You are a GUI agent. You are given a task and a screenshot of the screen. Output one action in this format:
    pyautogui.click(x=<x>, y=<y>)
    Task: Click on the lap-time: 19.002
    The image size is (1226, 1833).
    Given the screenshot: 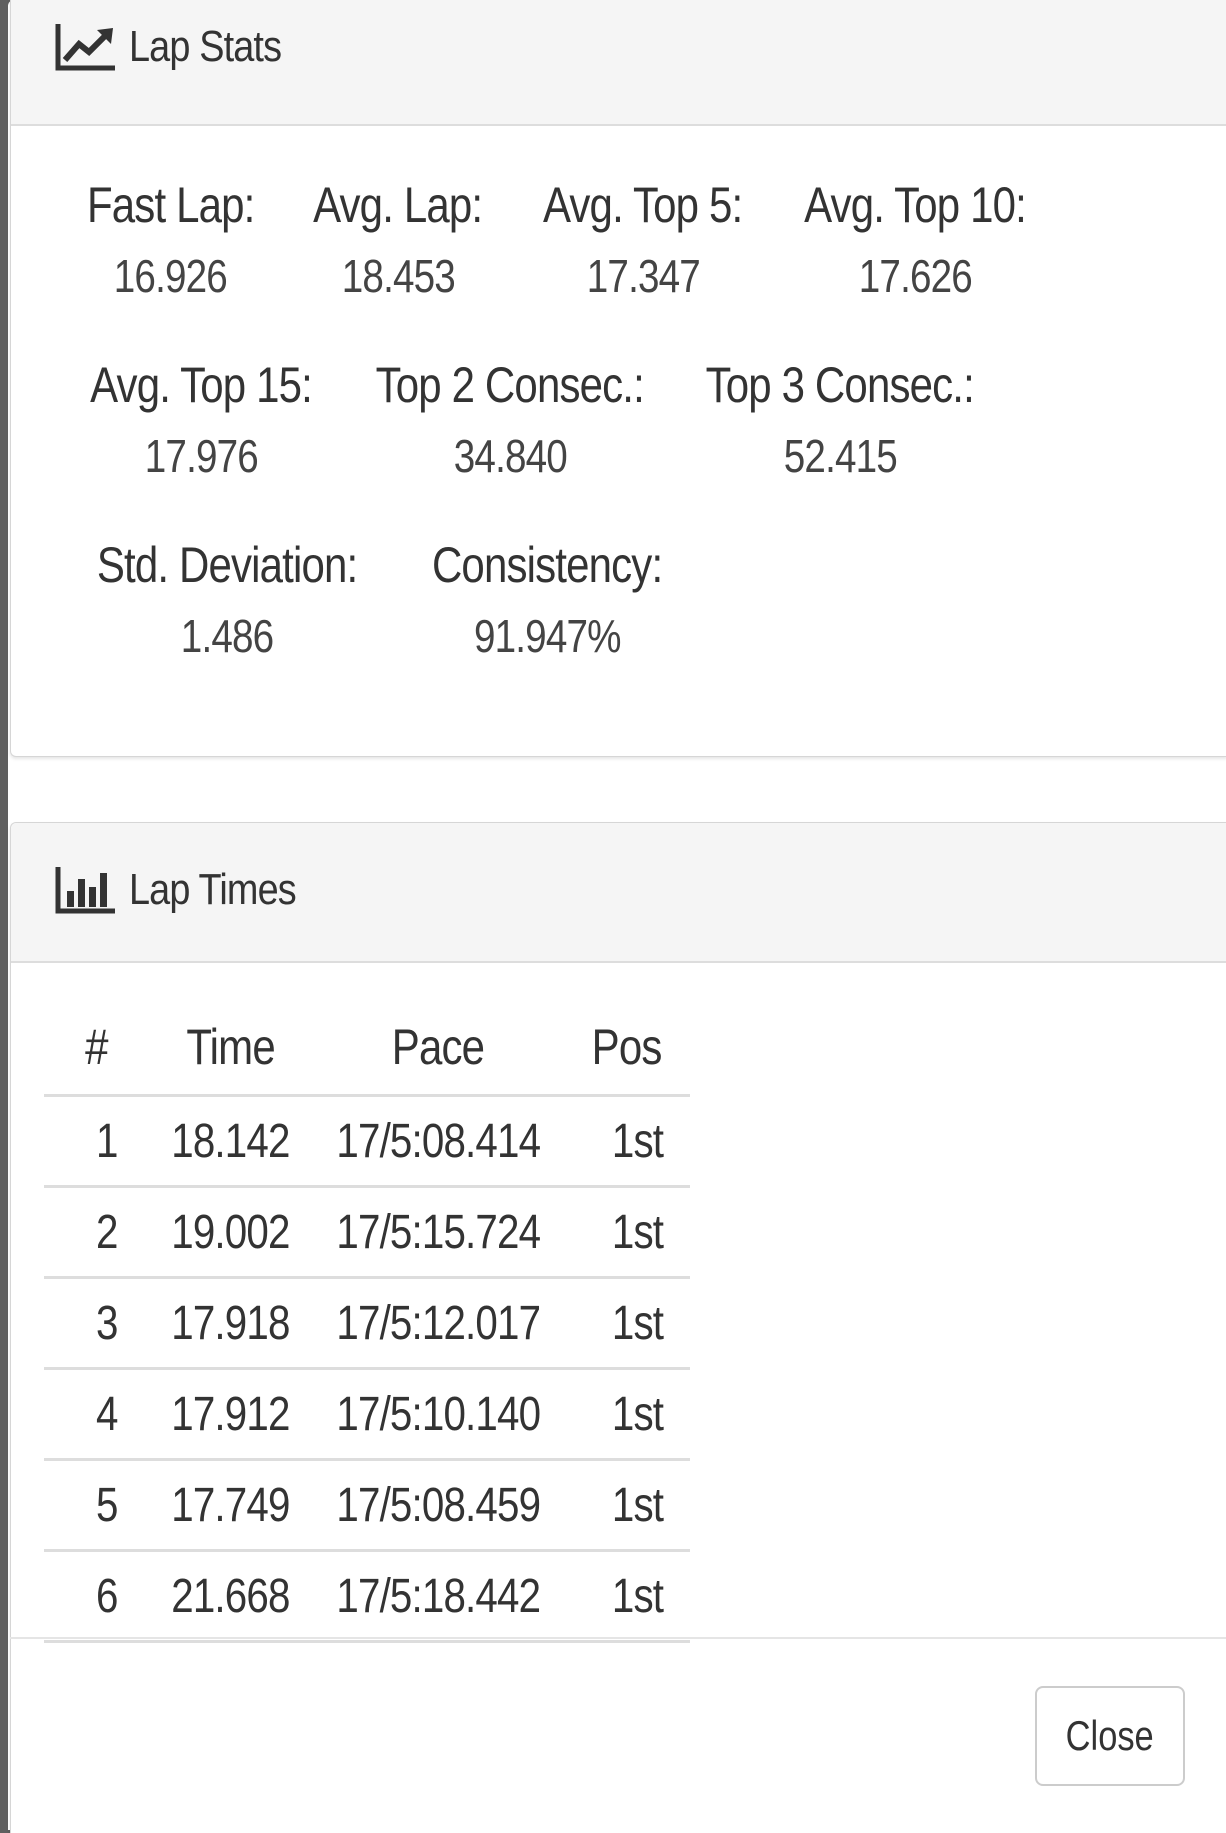 What is the action you would take?
    pyautogui.click(x=230, y=1232)
    